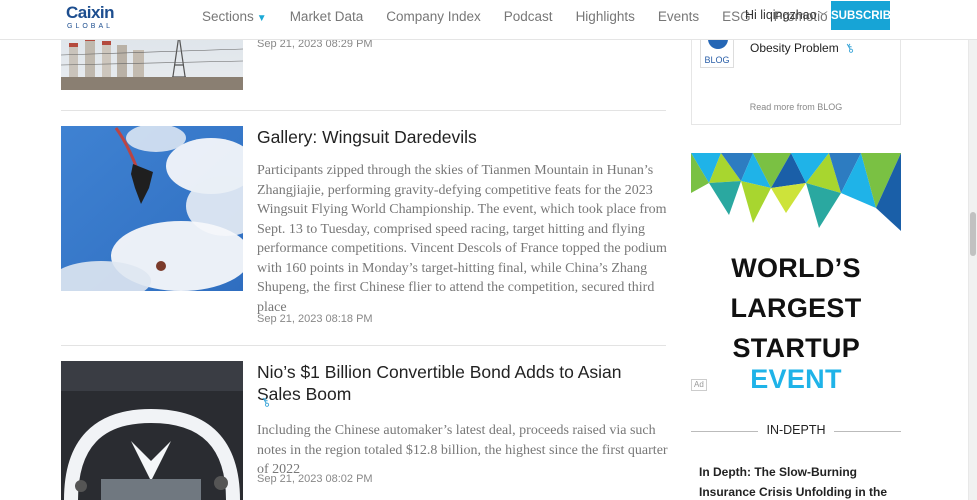  What do you see at coordinates (315, 479) in the screenshot?
I see `article-timestamp: Sep 21, 2023 08:02 PM` at bounding box center [315, 479].